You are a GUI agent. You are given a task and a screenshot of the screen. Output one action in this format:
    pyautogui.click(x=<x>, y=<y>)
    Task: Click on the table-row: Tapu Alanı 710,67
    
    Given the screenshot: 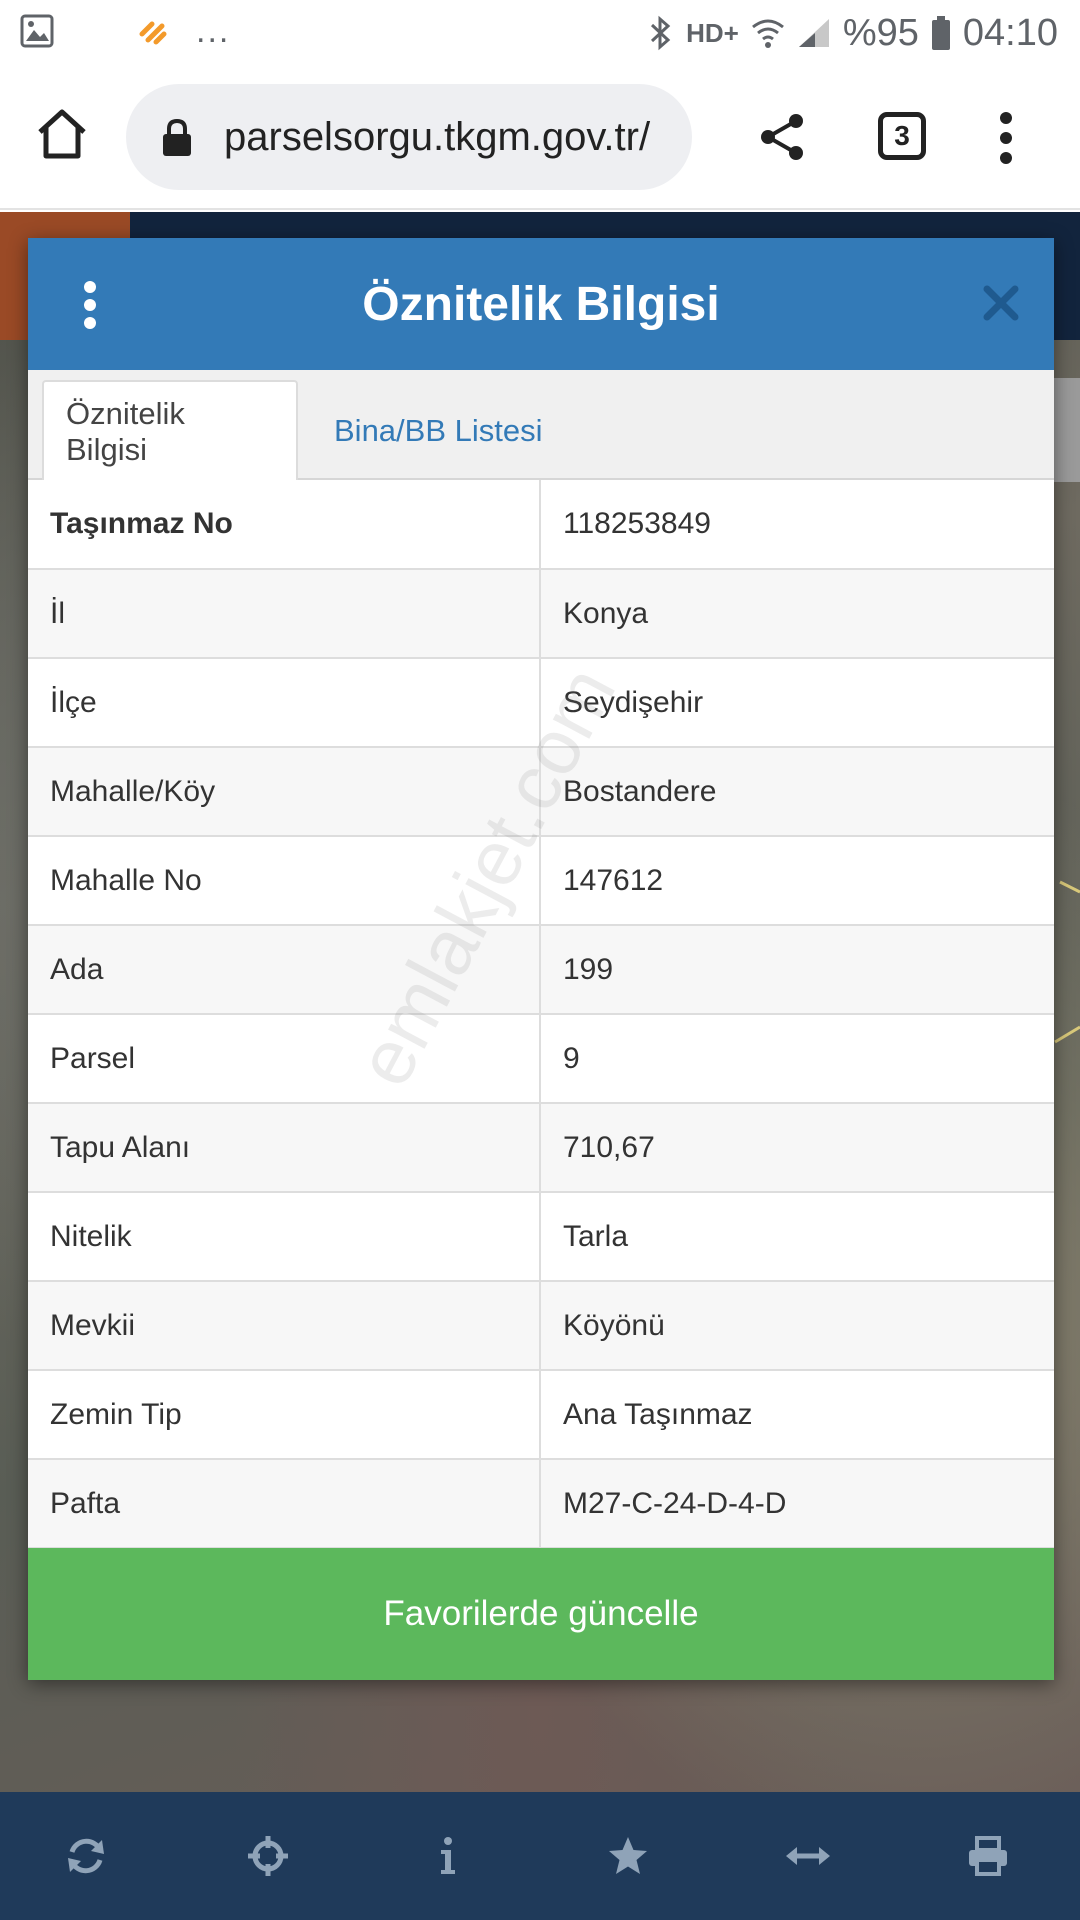 What is the action you would take?
    pyautogui.click(x=541, y=1148)
    